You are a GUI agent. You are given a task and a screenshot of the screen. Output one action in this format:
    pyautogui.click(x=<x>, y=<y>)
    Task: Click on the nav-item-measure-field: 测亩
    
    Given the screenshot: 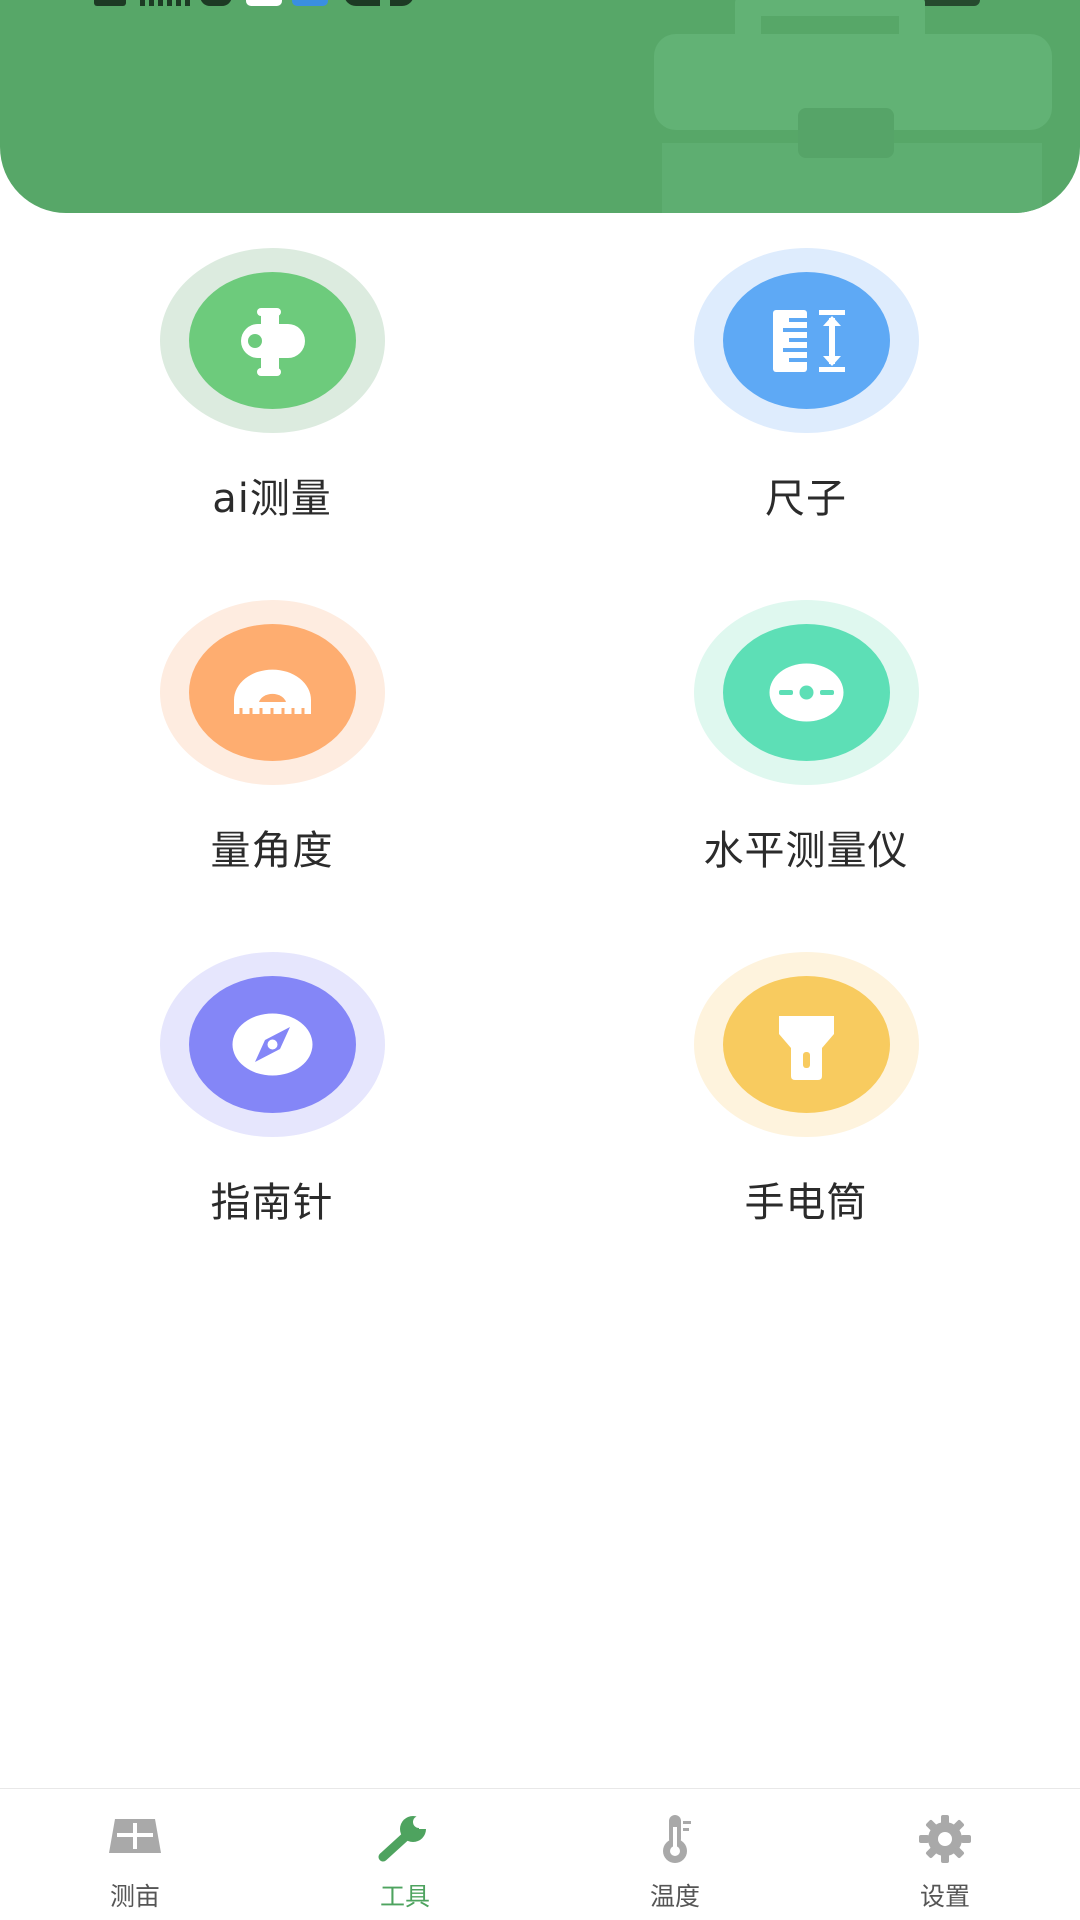 What is the action you would take?
    pyautogui.click(x=135, y=1854)
    